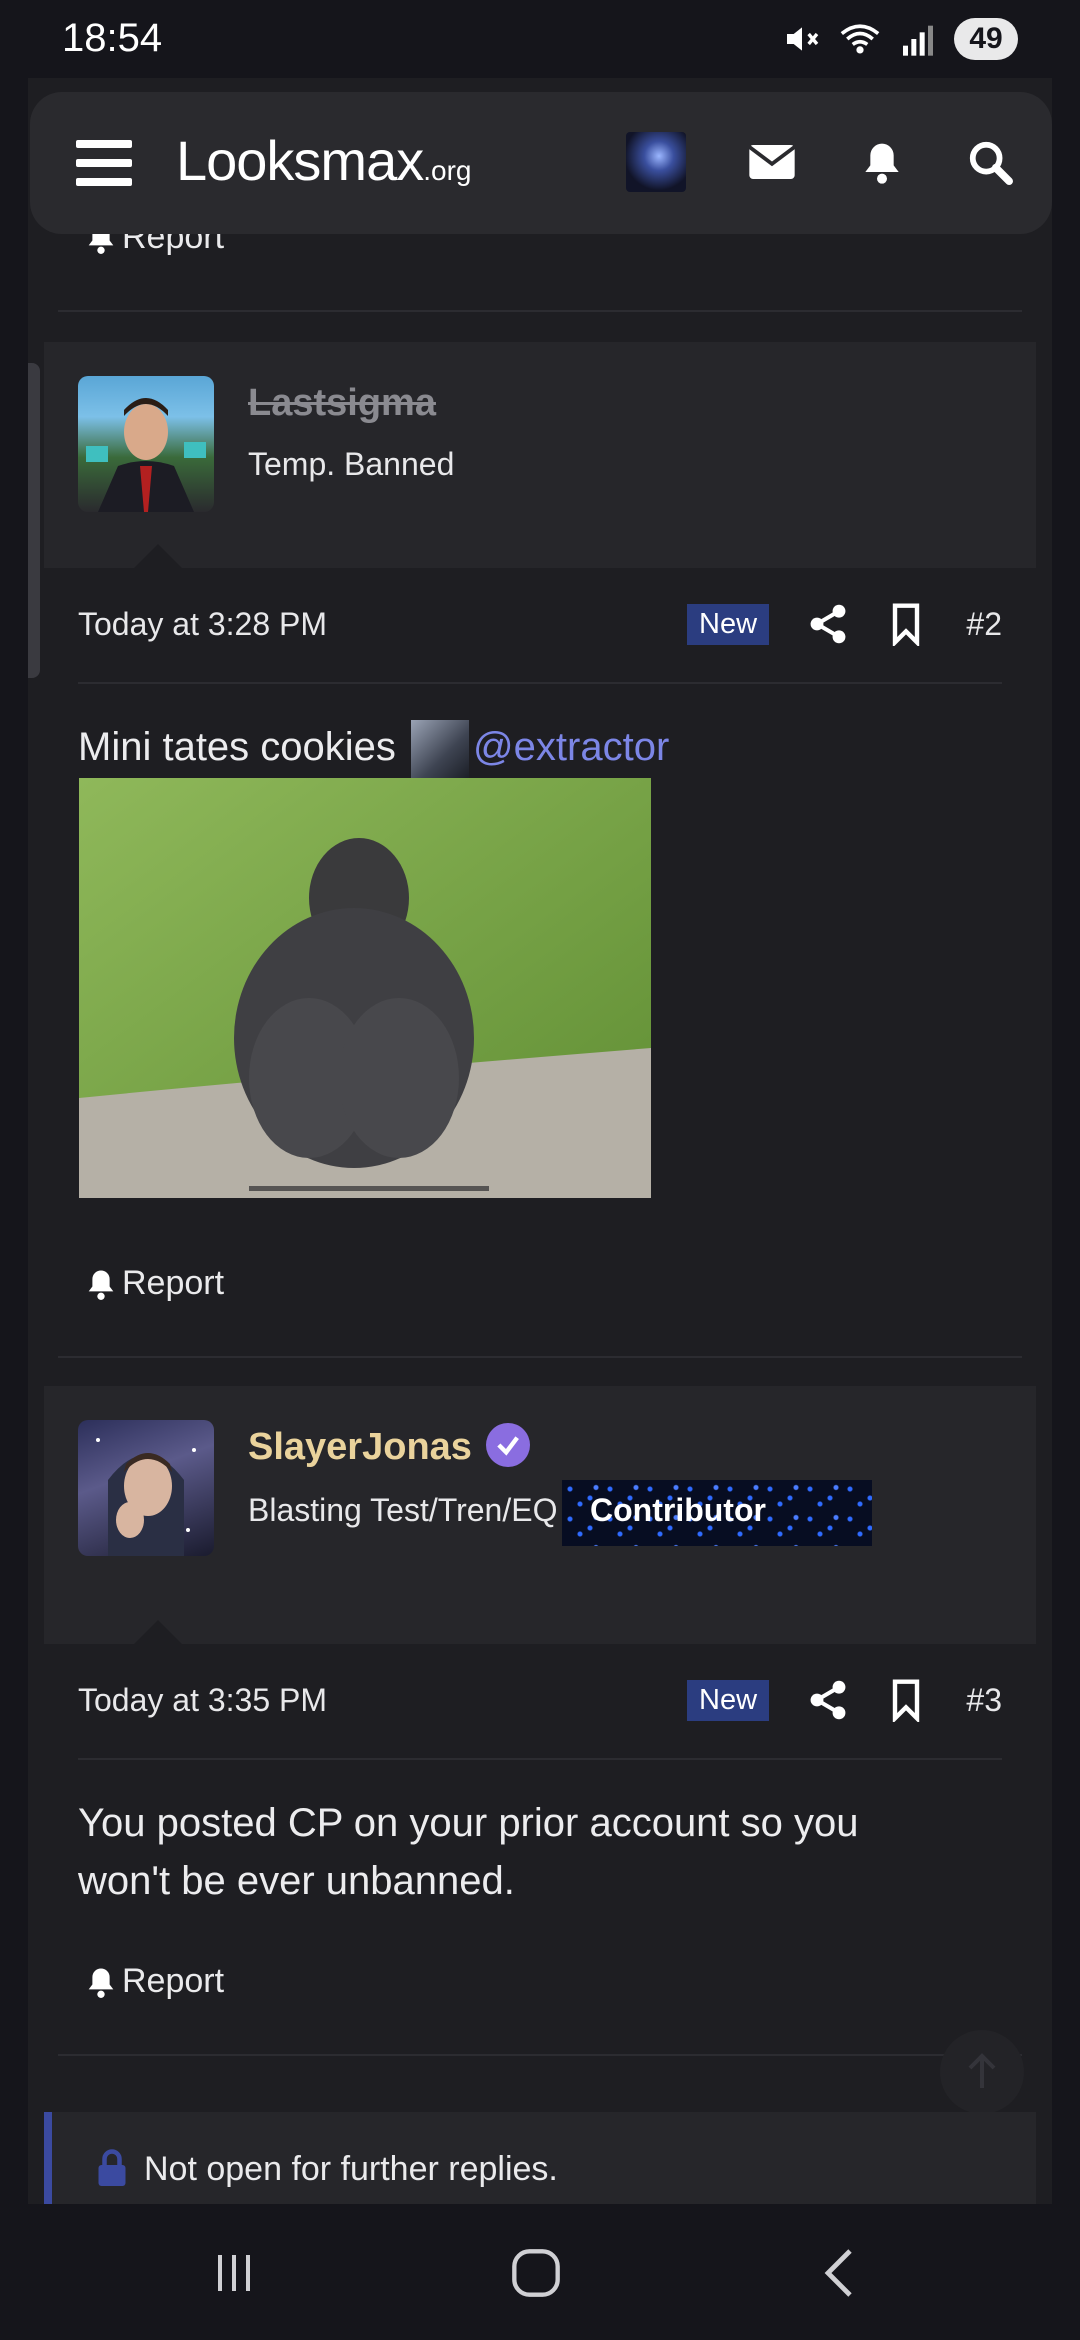 This screenshot has height=2340, width=1080. I want to click on menu-icon, so click(104, 163).